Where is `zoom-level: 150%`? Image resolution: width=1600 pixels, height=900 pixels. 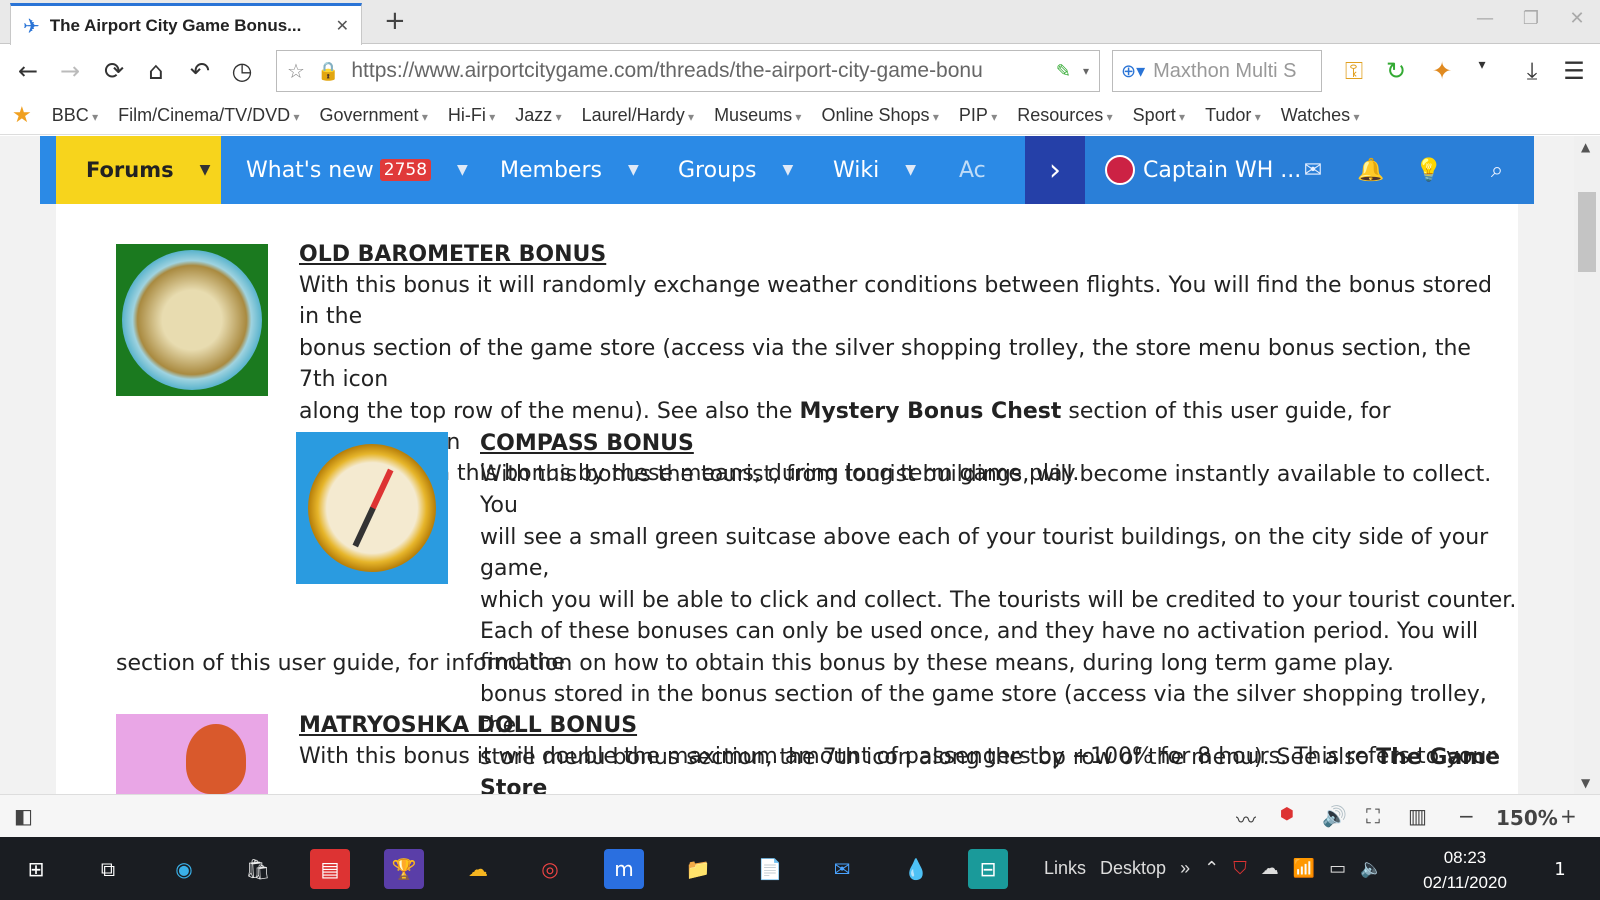
zoom-level: 150% is located at coordinates (1527, 818).